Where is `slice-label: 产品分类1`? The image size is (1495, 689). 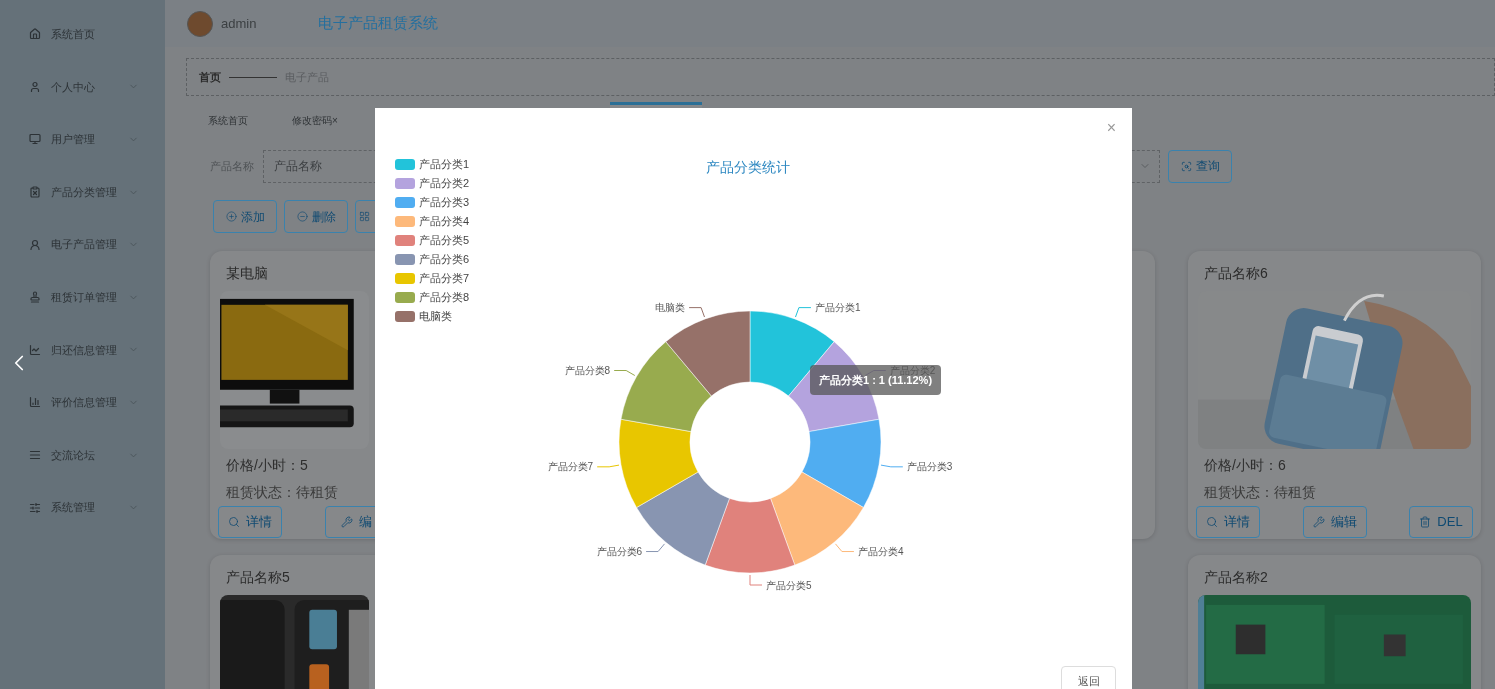
slice-label: 产品分类1 is located at coordinates (837, 308).